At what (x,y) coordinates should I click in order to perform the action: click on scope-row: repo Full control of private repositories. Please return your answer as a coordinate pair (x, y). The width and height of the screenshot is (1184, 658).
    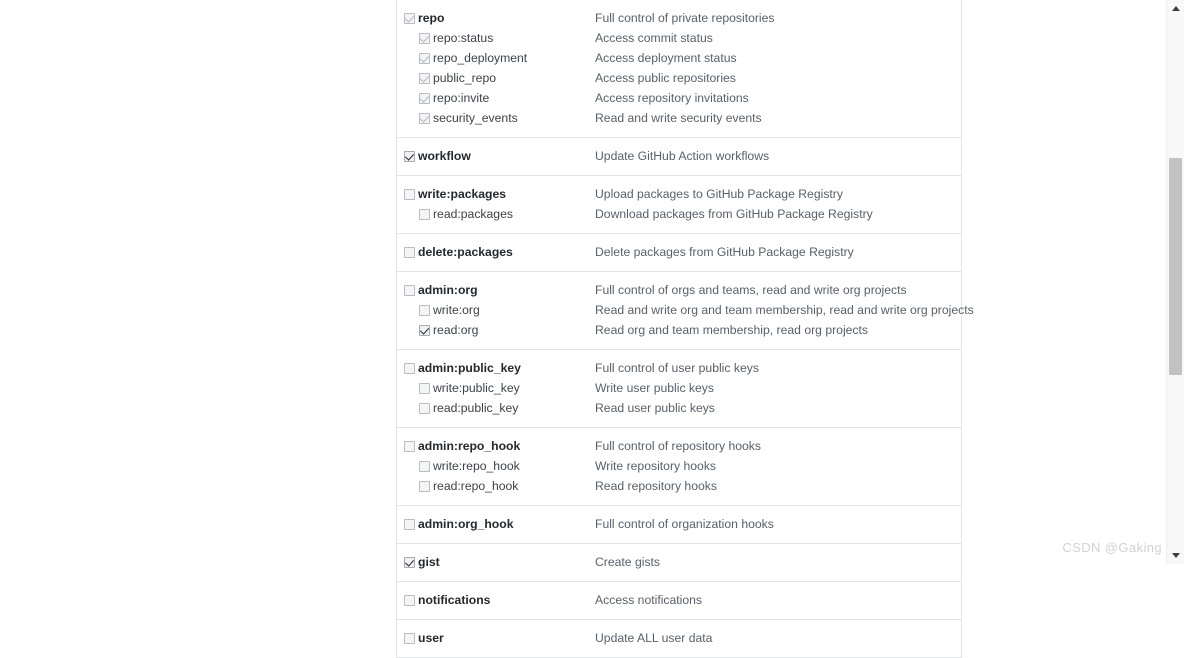
    Looking at the image, I should click on (679, 18).